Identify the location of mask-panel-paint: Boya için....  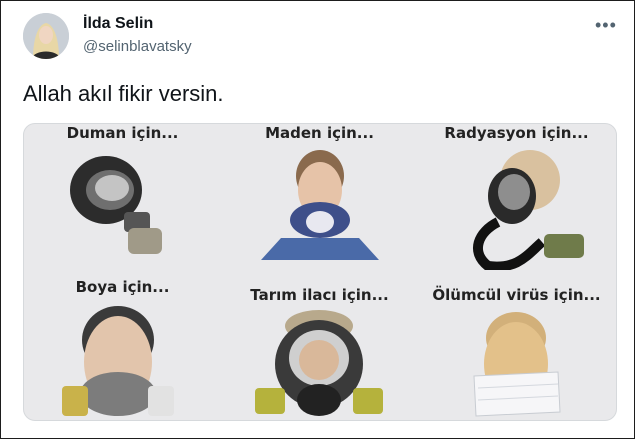
(122, 346).